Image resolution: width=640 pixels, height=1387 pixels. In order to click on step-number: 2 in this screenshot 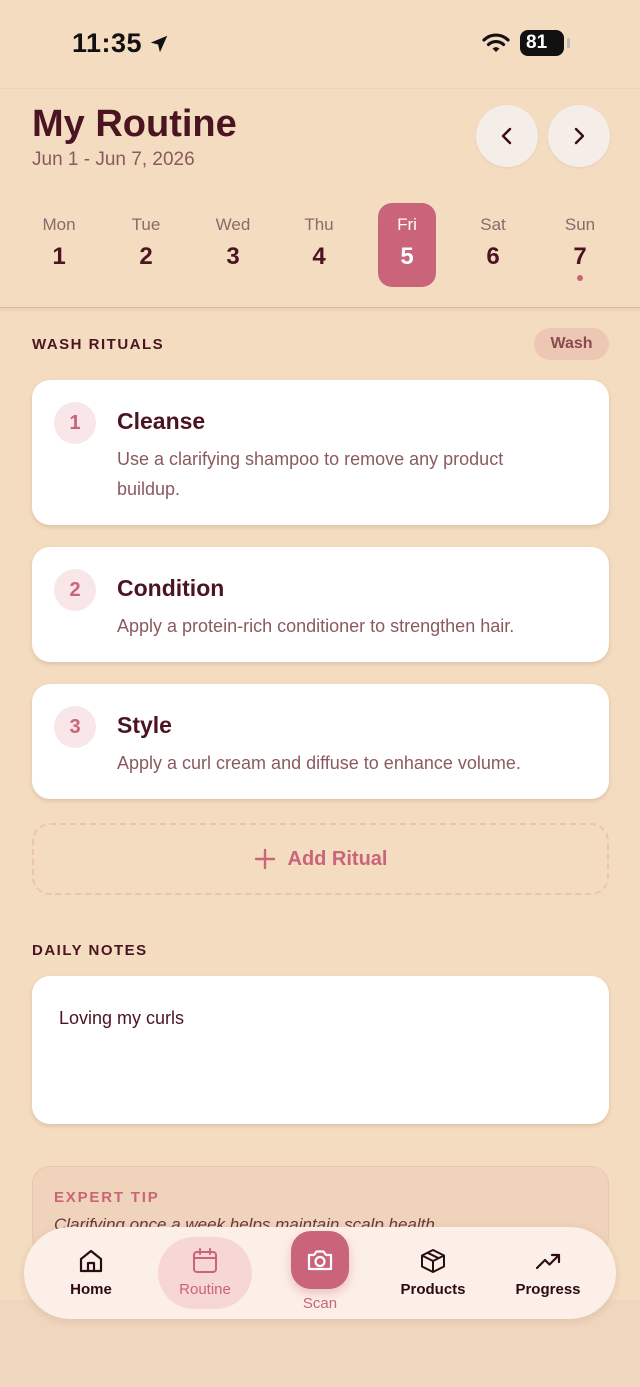, I will do `click(75, 590)`.